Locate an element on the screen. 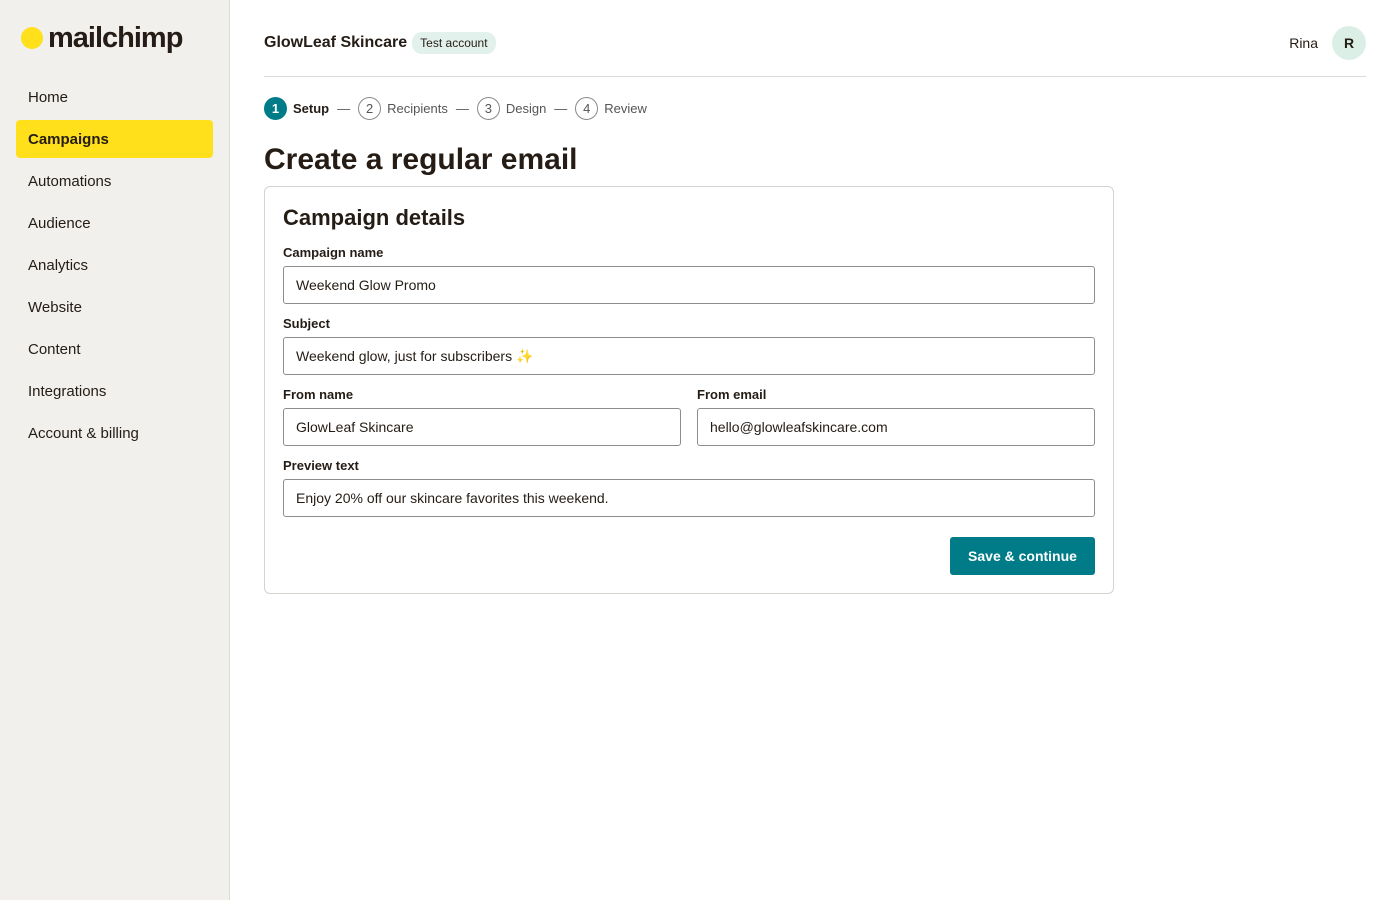 Image resolution: width=1400 pixels, height=900 pixels. logo-dot-icon is located at coordinates (32, 38).